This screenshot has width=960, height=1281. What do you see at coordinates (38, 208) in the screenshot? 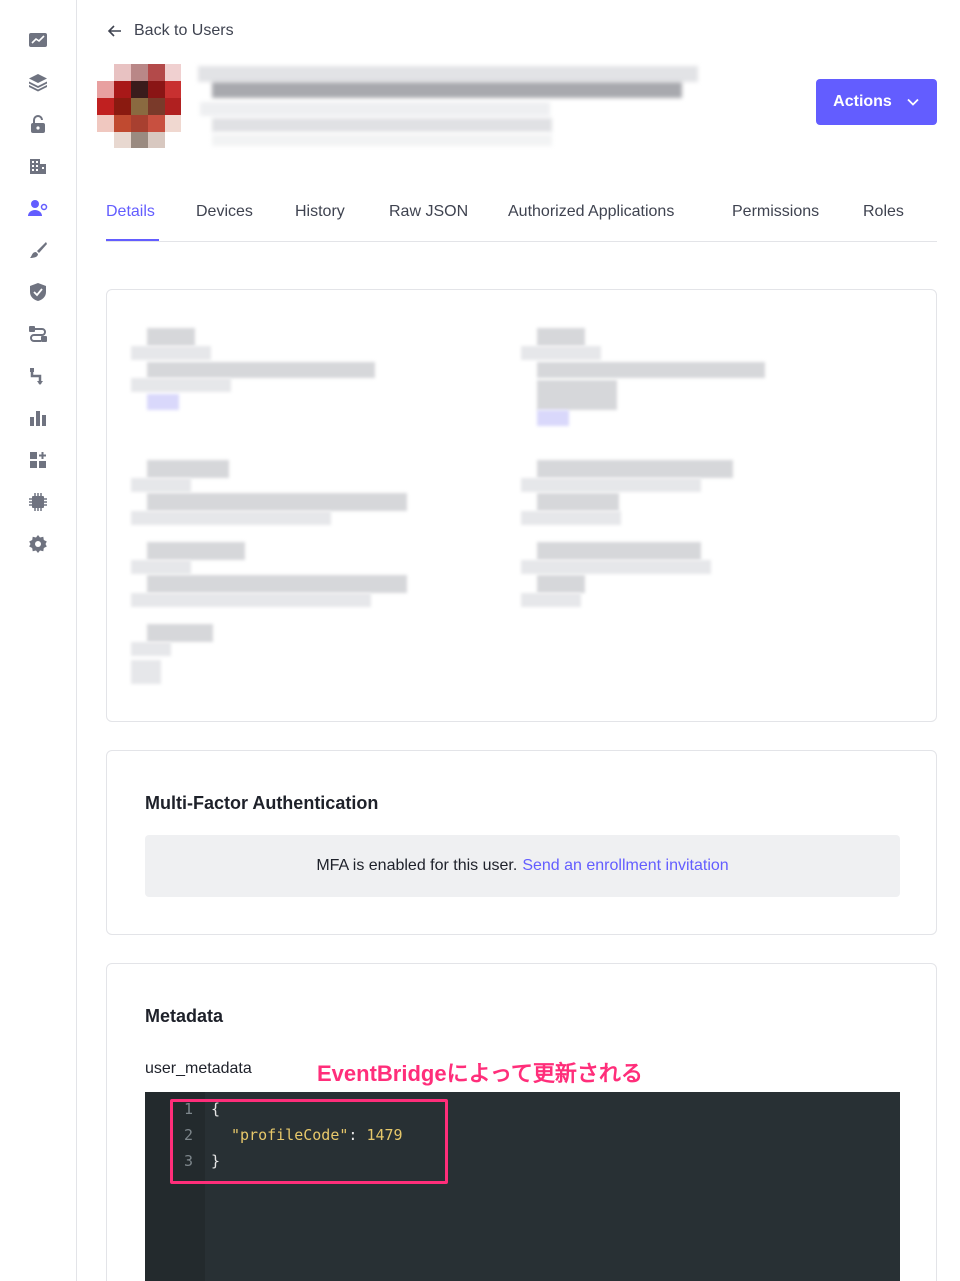
I see `user-management-icon` at bounding box center [38, 208].